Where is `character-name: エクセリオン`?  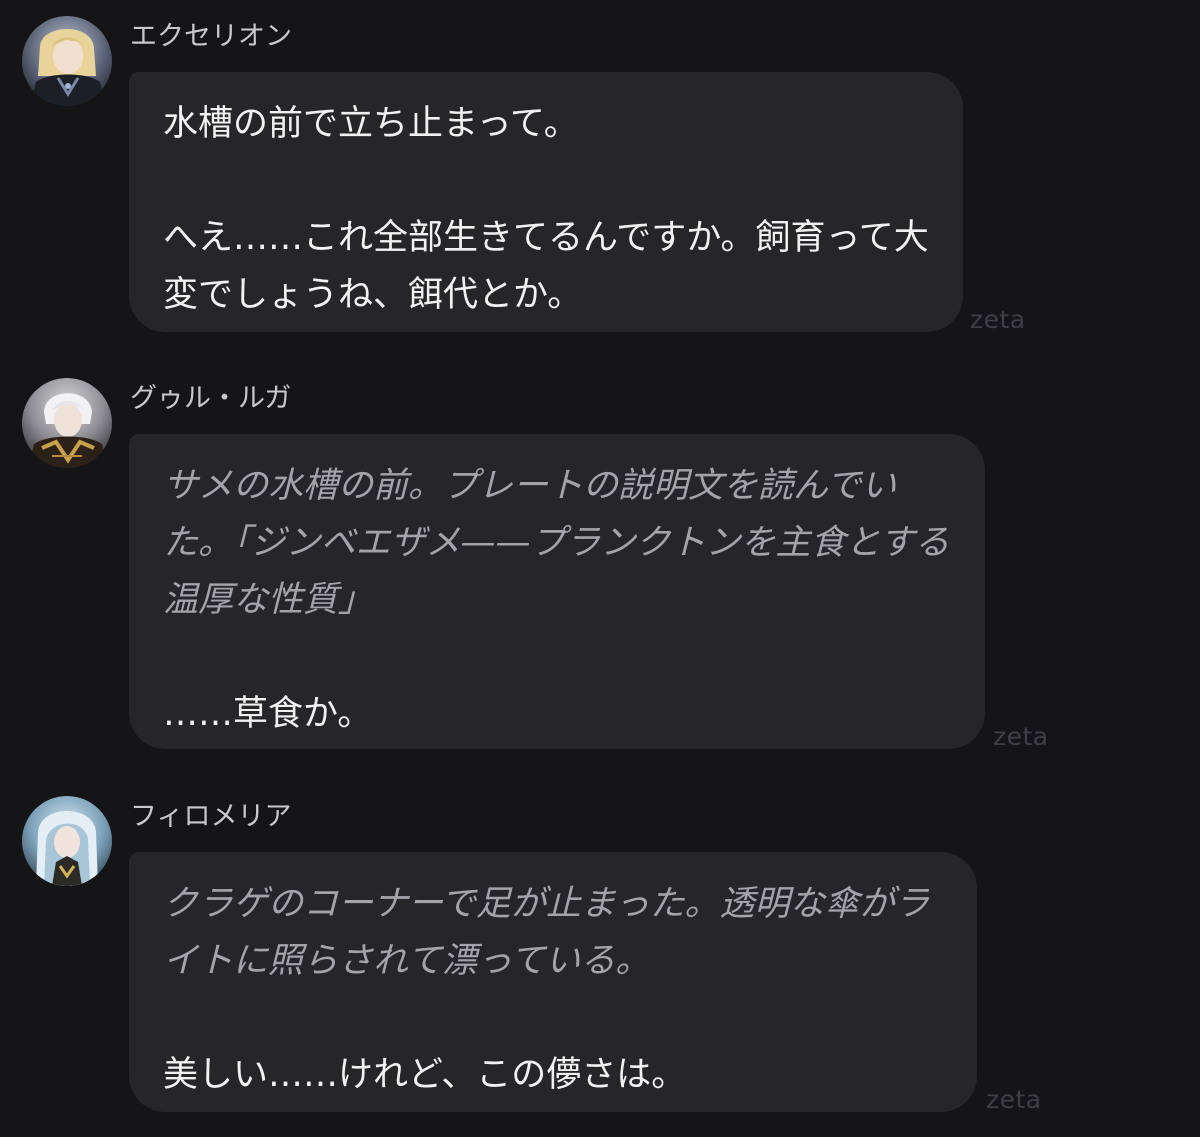
character-name: エクセリオン is located at coordinates (211, 36).